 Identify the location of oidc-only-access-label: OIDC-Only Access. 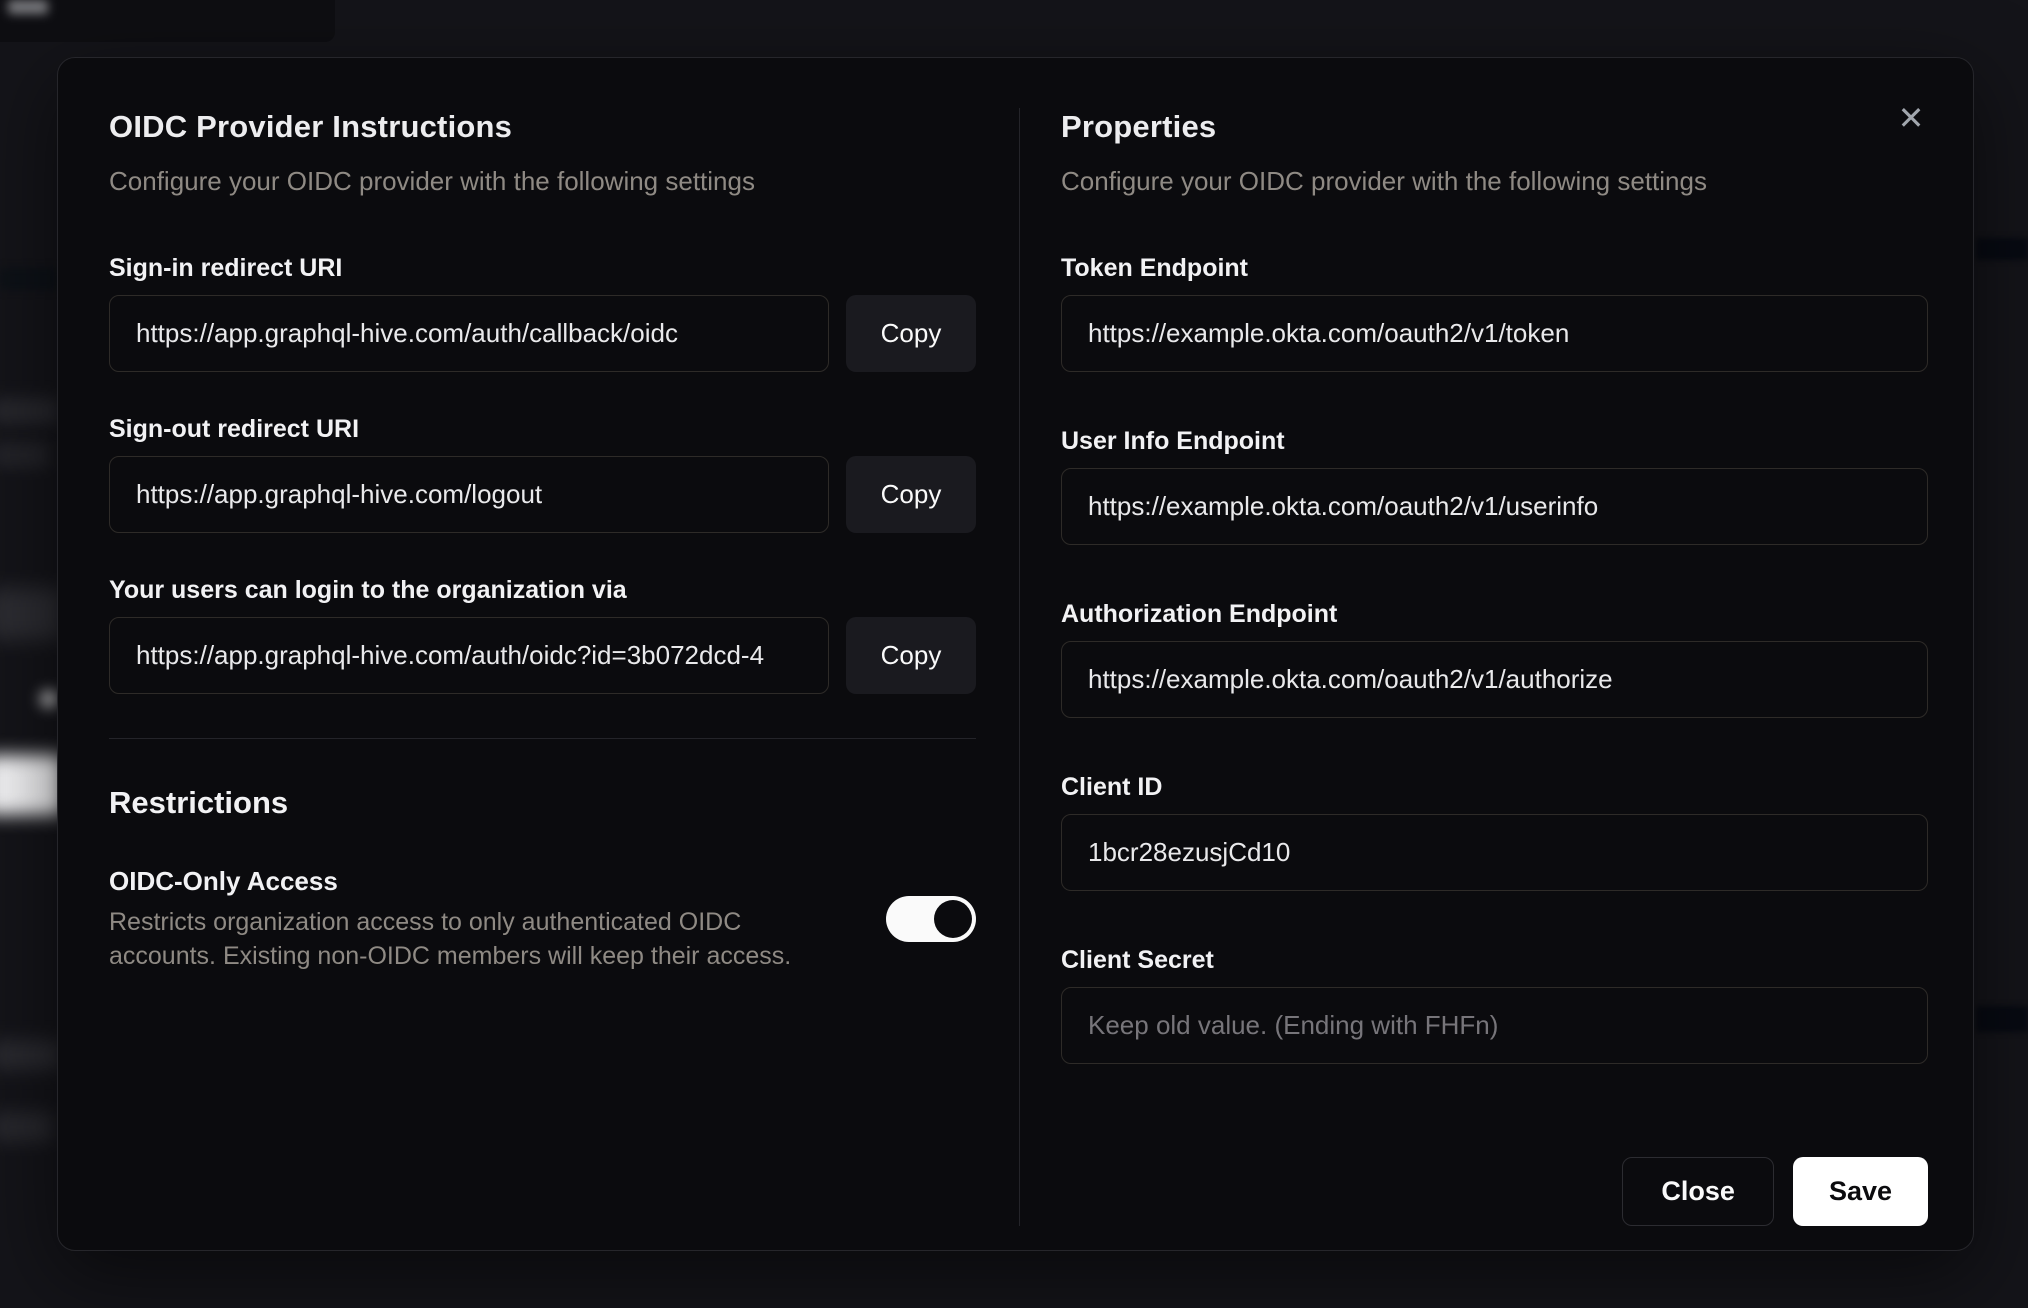
(223, 880).